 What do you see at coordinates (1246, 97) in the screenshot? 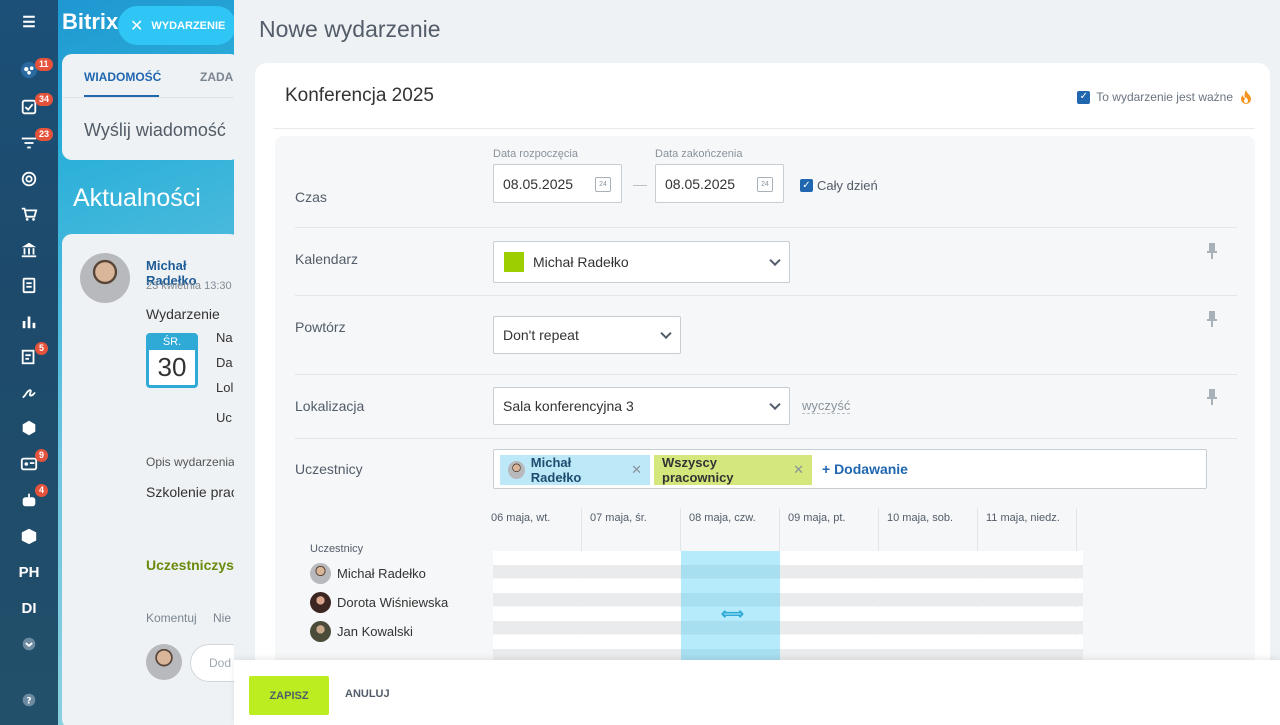
I see `fire-icon` at bounding box center [1246, 97].